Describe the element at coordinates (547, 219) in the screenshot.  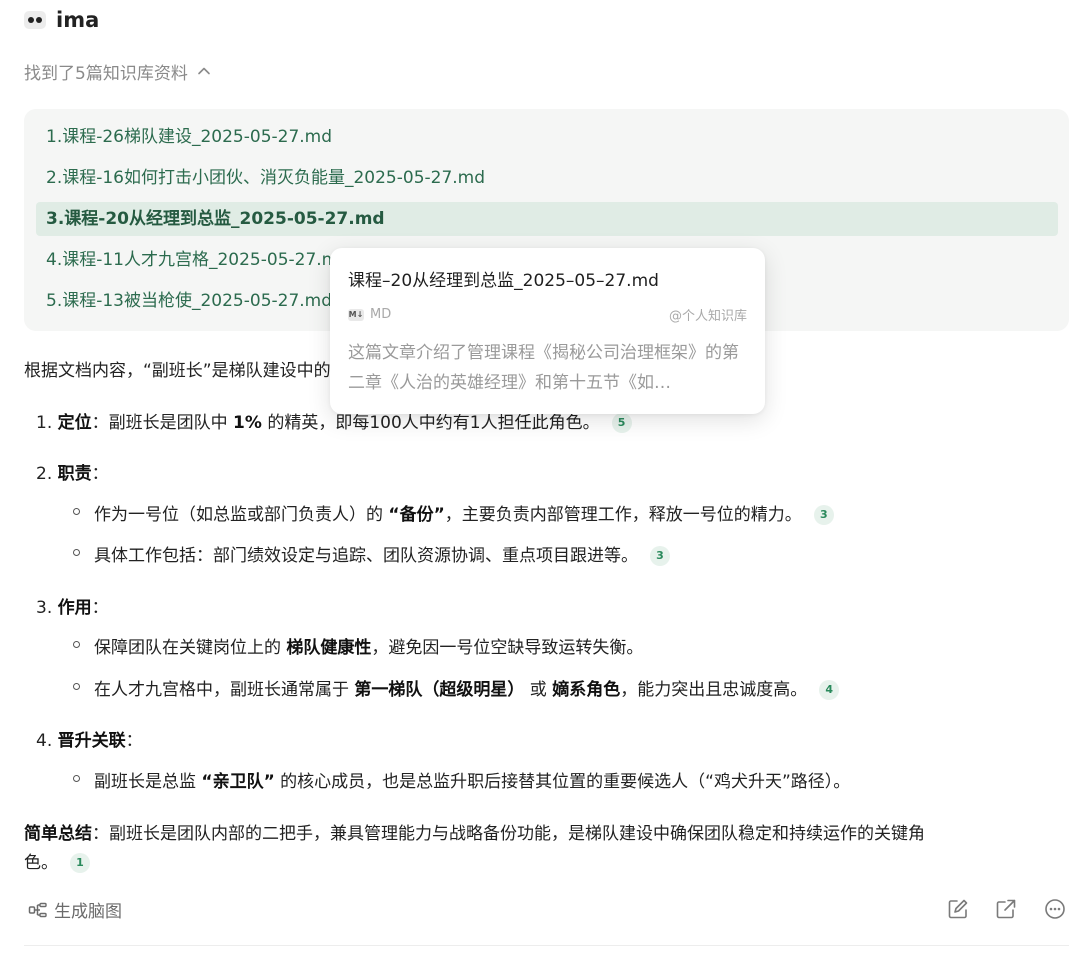
I see `source-item-active: 3.课程-20从经理到总监_2025-05-27.md` at that location.